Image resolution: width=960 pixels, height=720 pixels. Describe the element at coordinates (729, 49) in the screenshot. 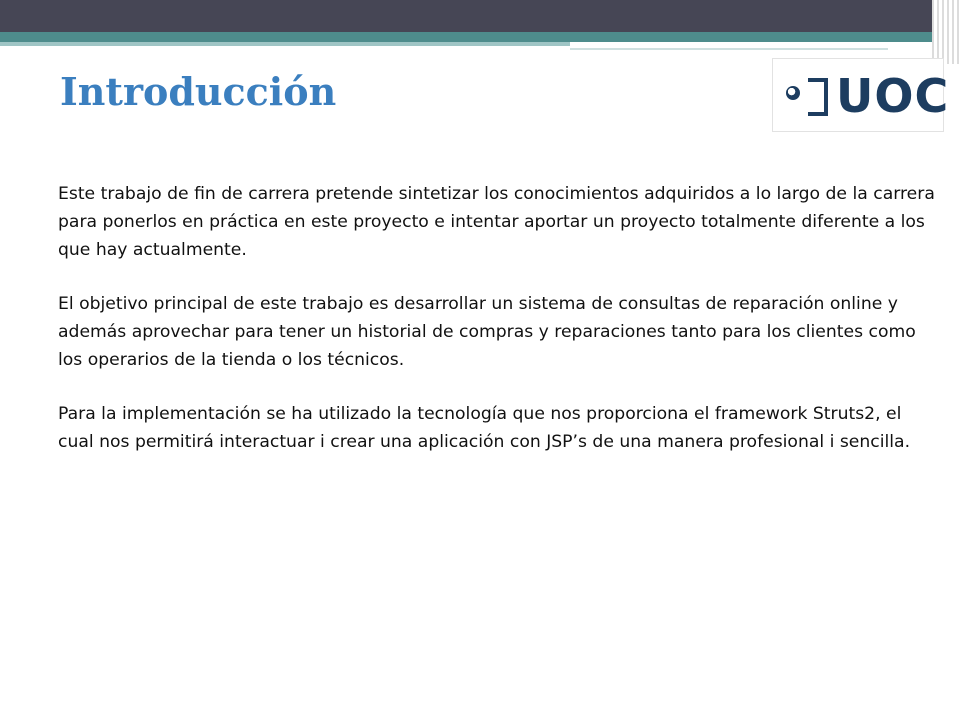

I see `header-divider` at that location.